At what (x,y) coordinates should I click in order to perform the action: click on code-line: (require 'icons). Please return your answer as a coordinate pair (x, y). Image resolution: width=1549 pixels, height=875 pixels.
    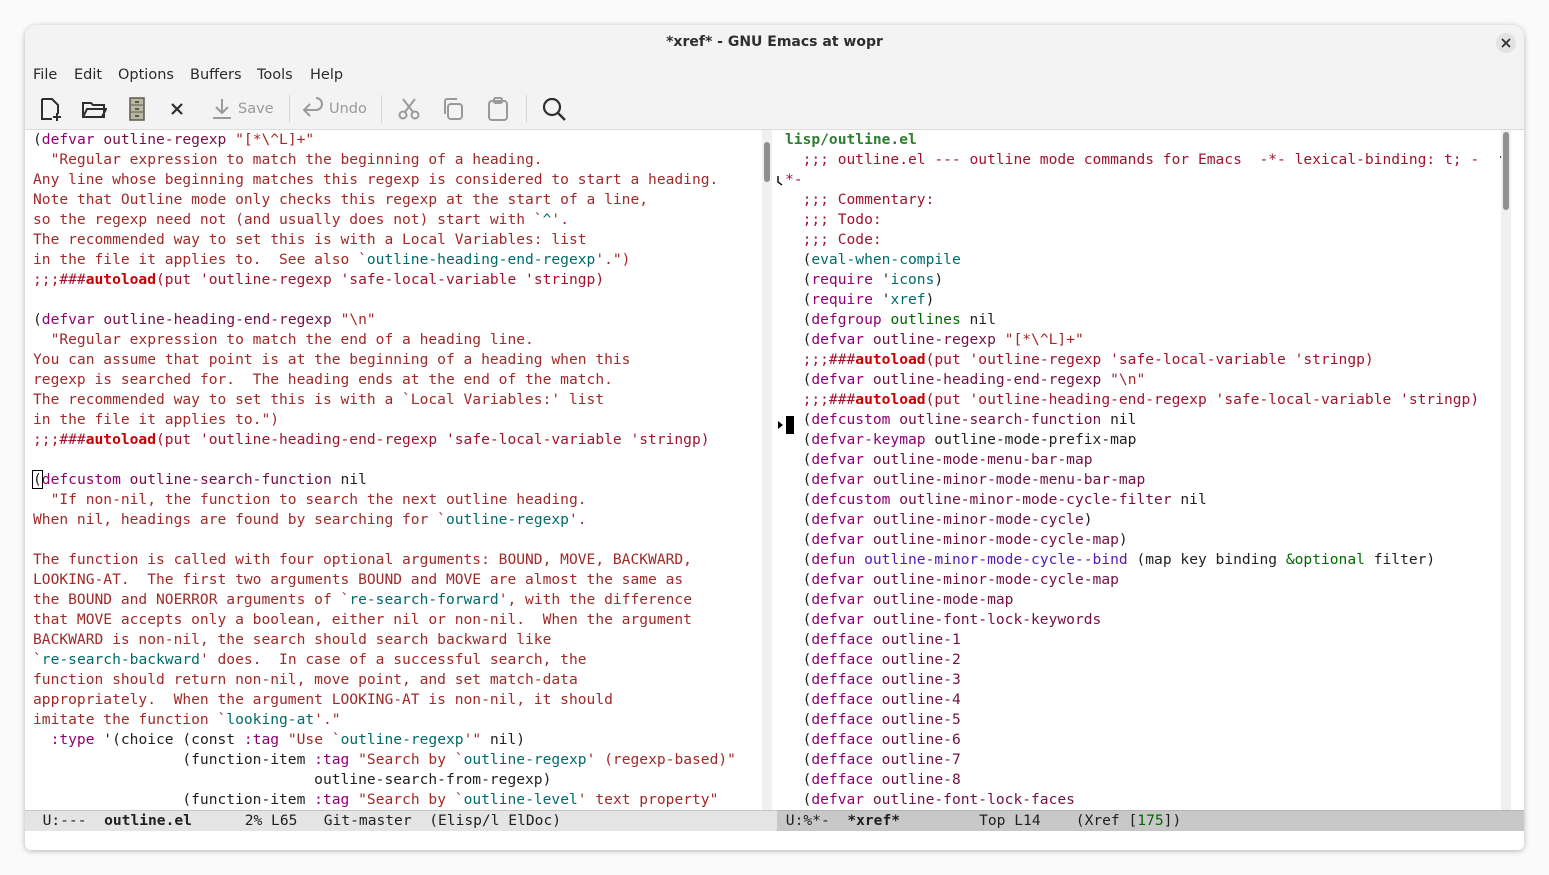
    Looking at the image, I should click on (1132, 280).